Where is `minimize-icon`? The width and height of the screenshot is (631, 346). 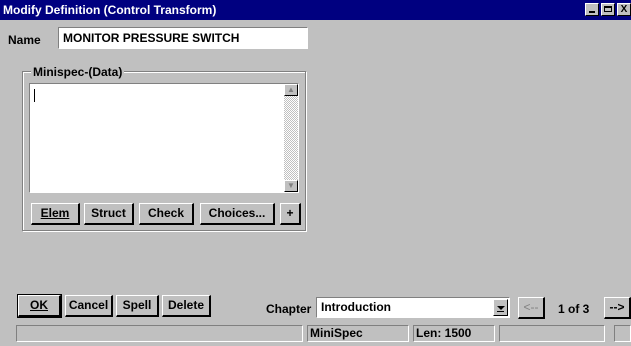
minimize-icon is located at coordinates (592, 12).